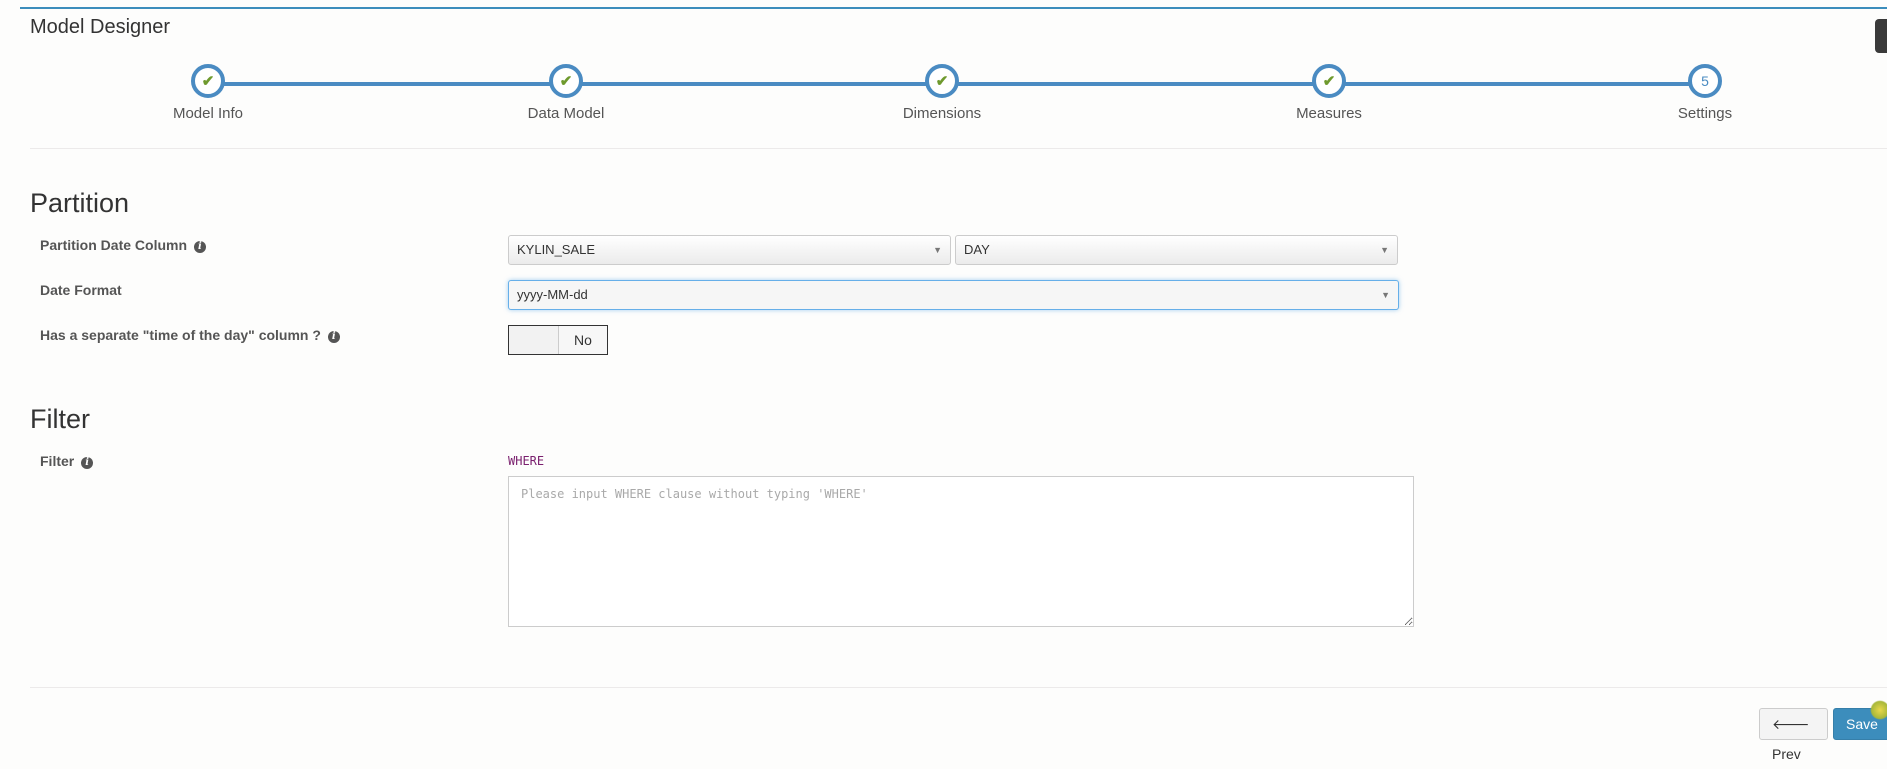 Image resolution: width=1887 pixels, height=769 pixels. What do you see at coordinates (977, 249) in the screenshot?
I see `selected-value: DAY` at bounding box center [977, 249].